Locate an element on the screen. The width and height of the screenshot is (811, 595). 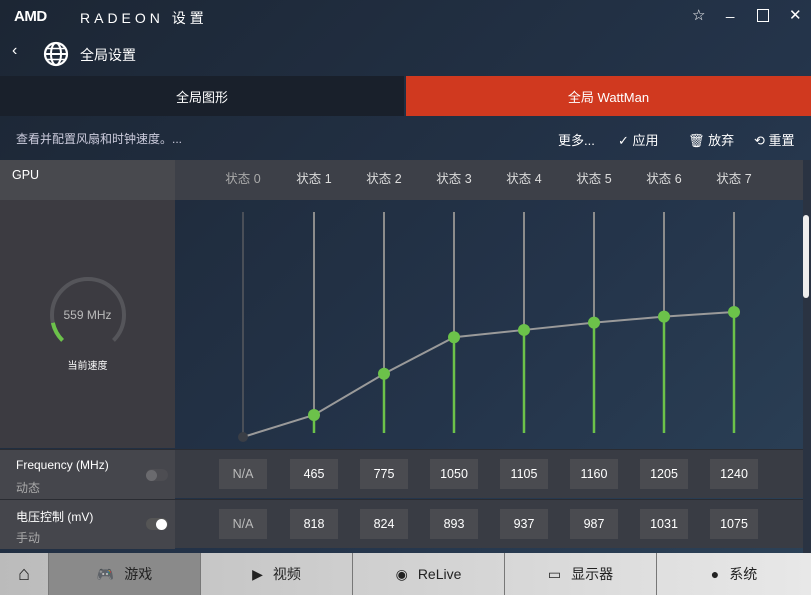
frequency-mode: 动态 is located at coordinates (28, 488).